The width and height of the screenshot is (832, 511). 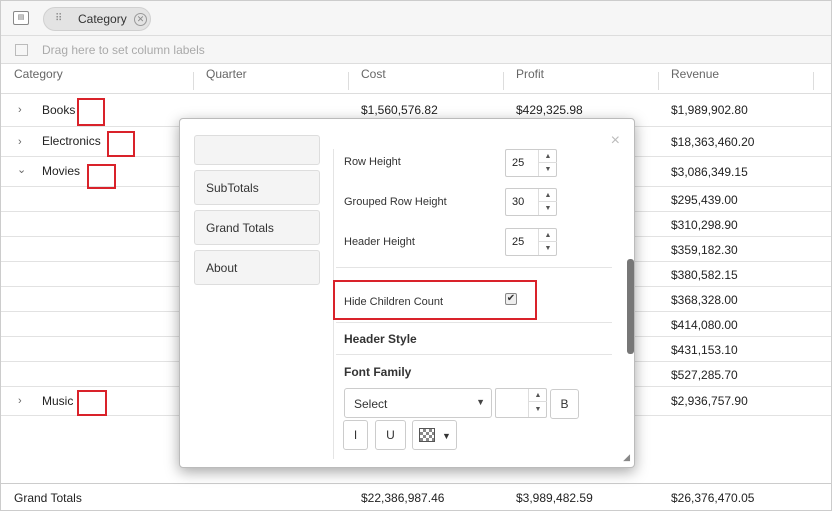 I want to click on revenue-cell: $368,328.00, so click(x=704, y=300).